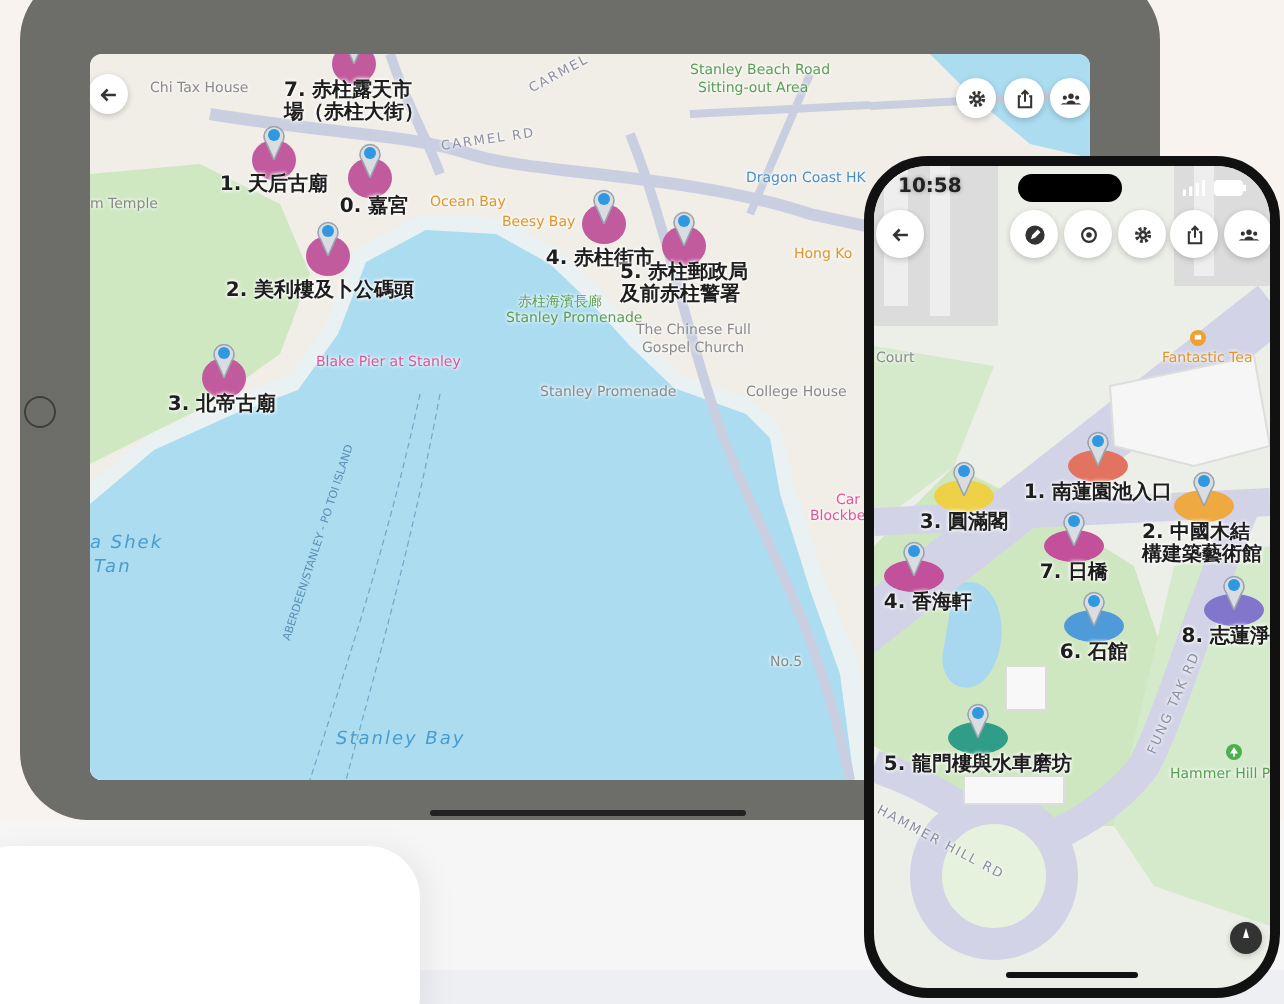 The height and width of the screenshot is (1004, 1284). What do you see at coordinates (320, 291) in the screenshot?
I see `place-label: 2. 美利樓及卜公碼頭` at bounding box center [320, 291].